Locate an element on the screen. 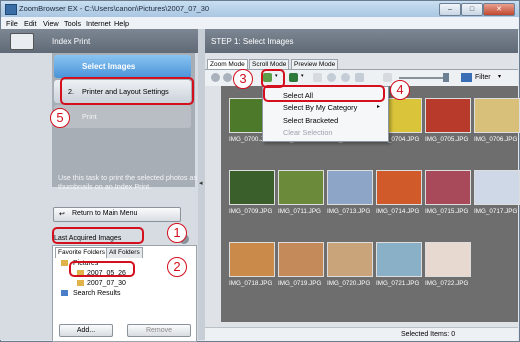 This screenshot has width=520, height=342. step-label: Select Images is located at coordinates (109, 66).